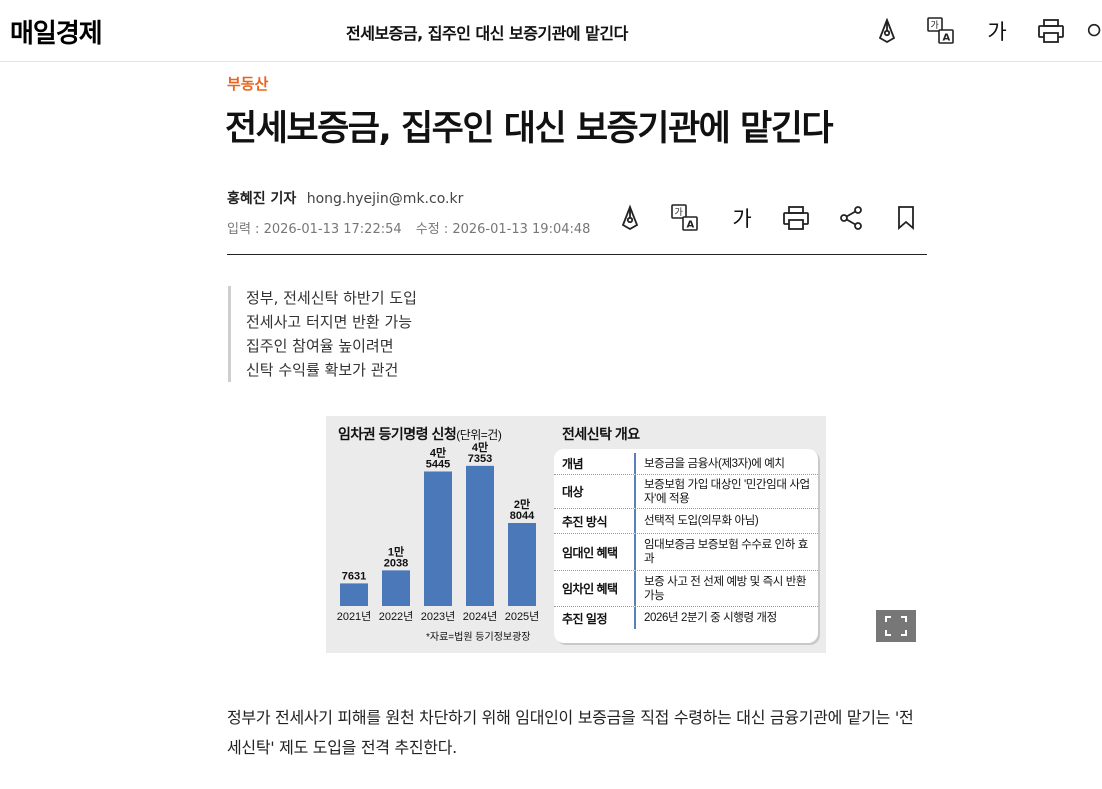  Describe the element at coordinates (726, 588) in the screenshot. I see `table-value: 보증 사고 전 선제 예방 및 즉시 반환 가능` at that location.